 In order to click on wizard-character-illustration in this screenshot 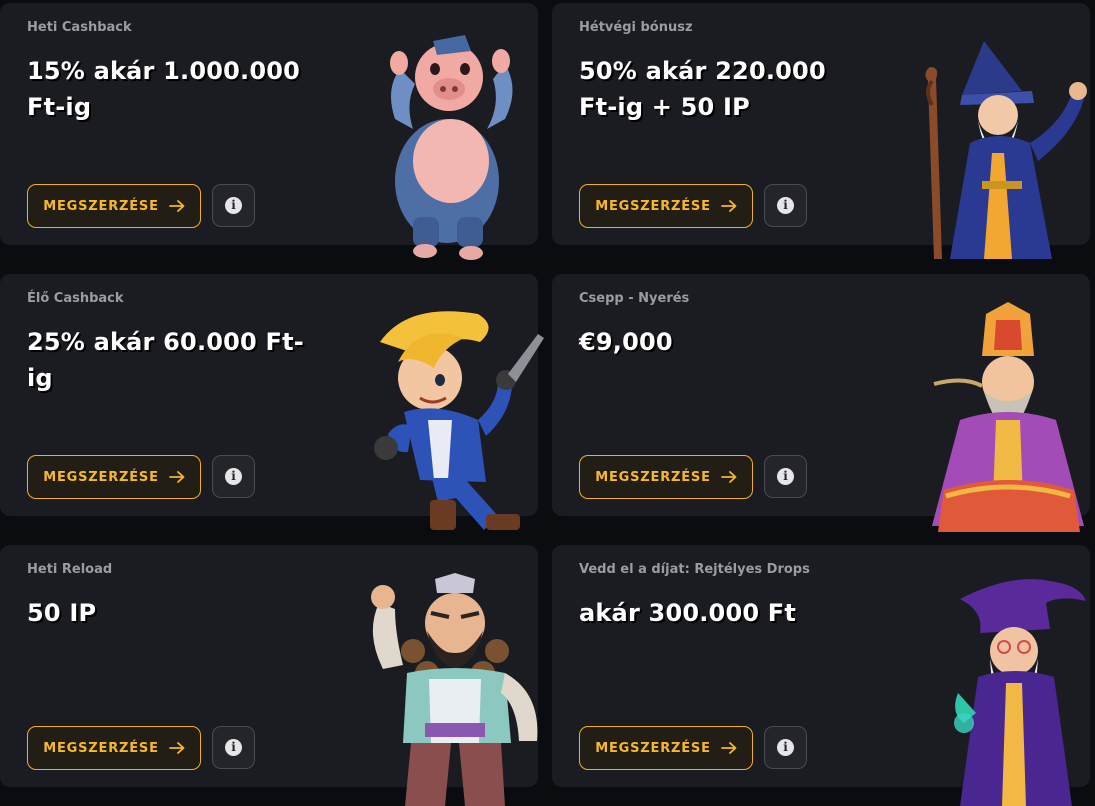, I will do `click(1006, 150)`.